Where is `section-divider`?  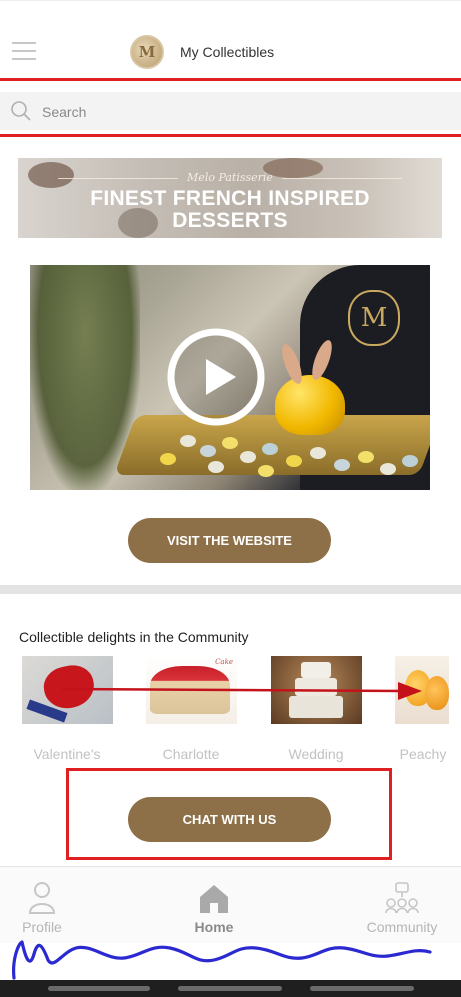 section-divider is located at coordinates (230, 589).